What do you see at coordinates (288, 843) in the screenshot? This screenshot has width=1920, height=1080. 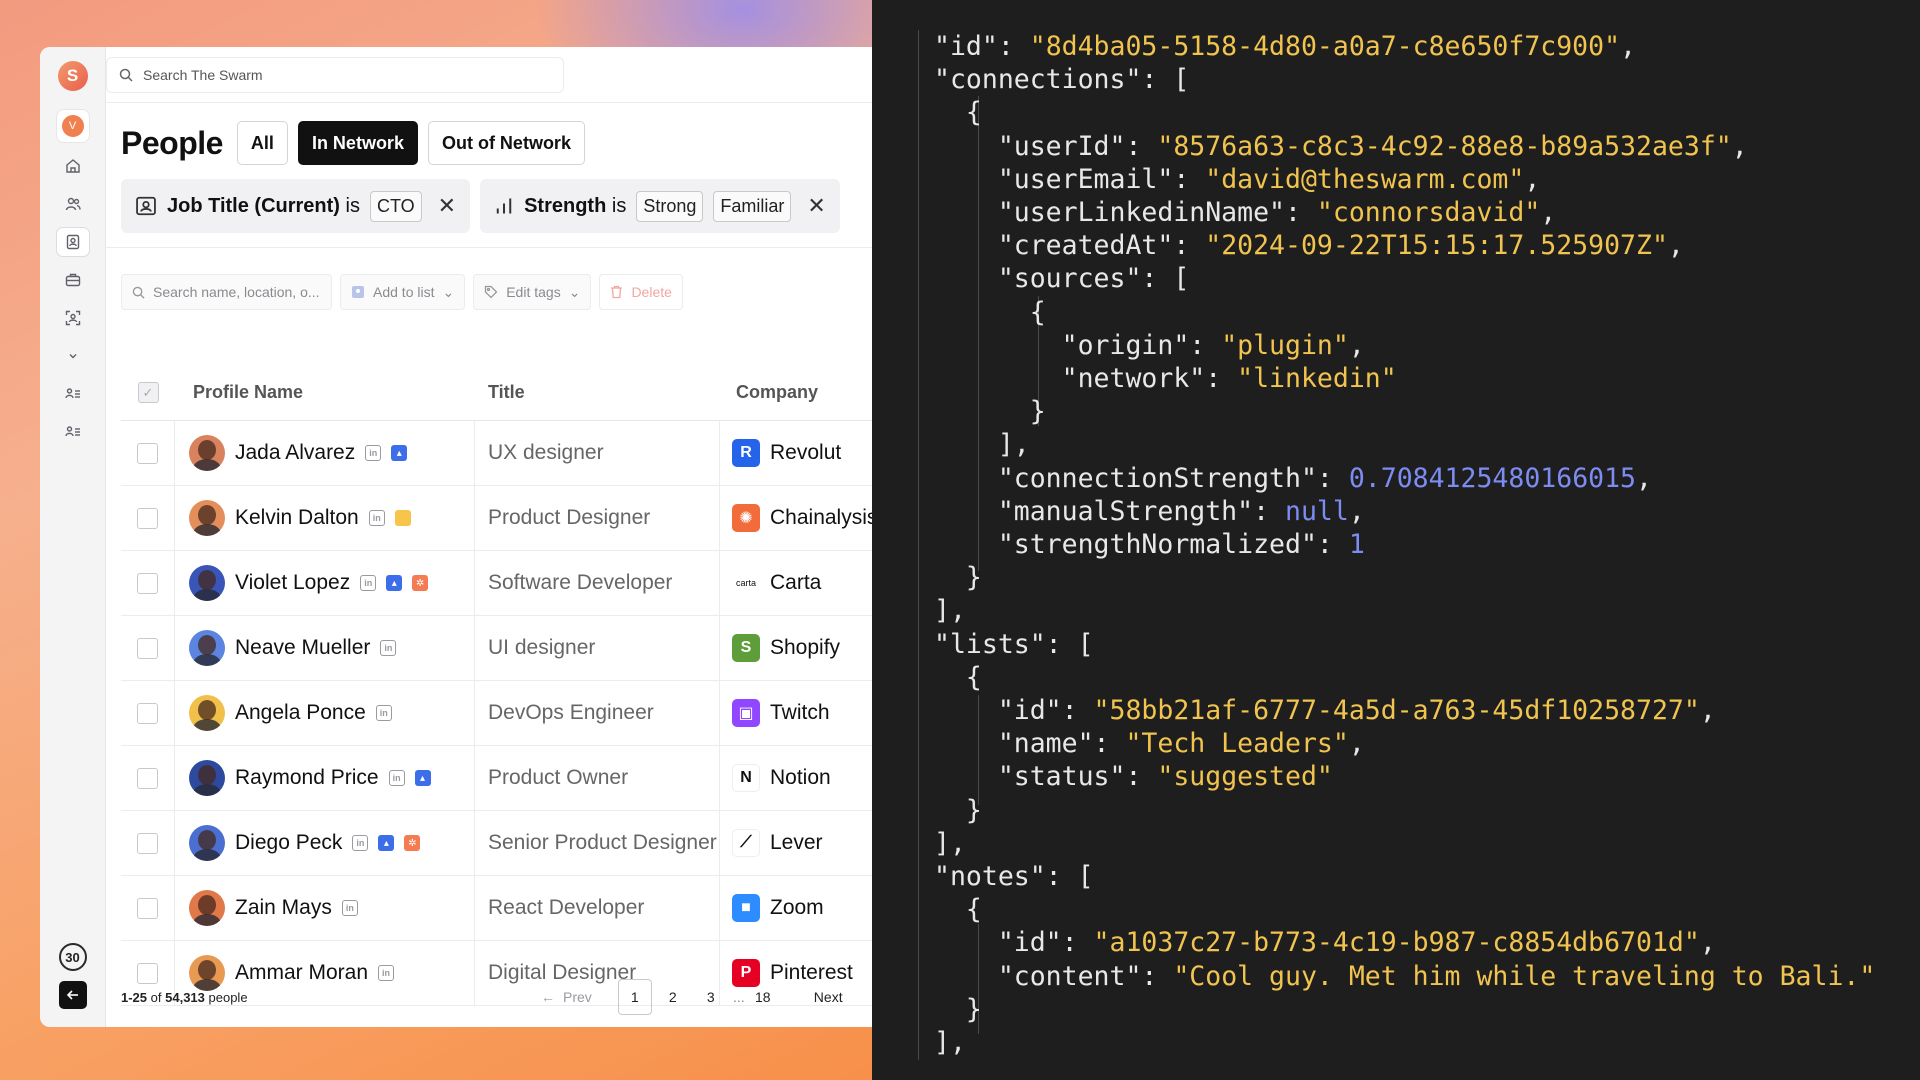 I see `person-name: Diego Peck` at bounding box center [288, 843].